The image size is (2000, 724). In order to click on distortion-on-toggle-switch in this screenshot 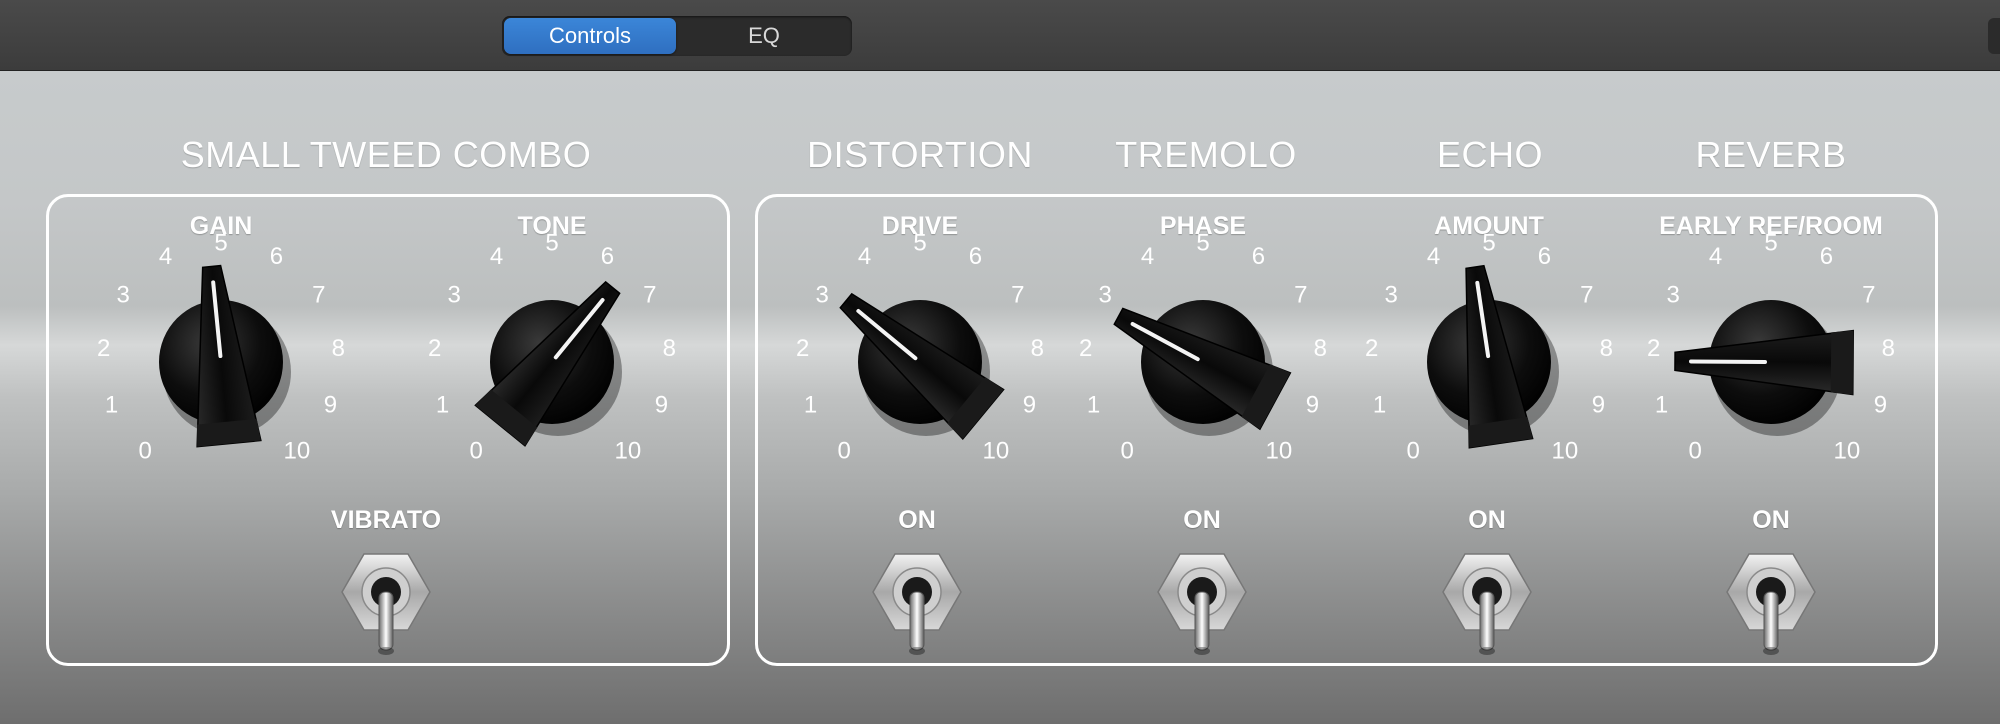, I will do `click(917, 603)`.